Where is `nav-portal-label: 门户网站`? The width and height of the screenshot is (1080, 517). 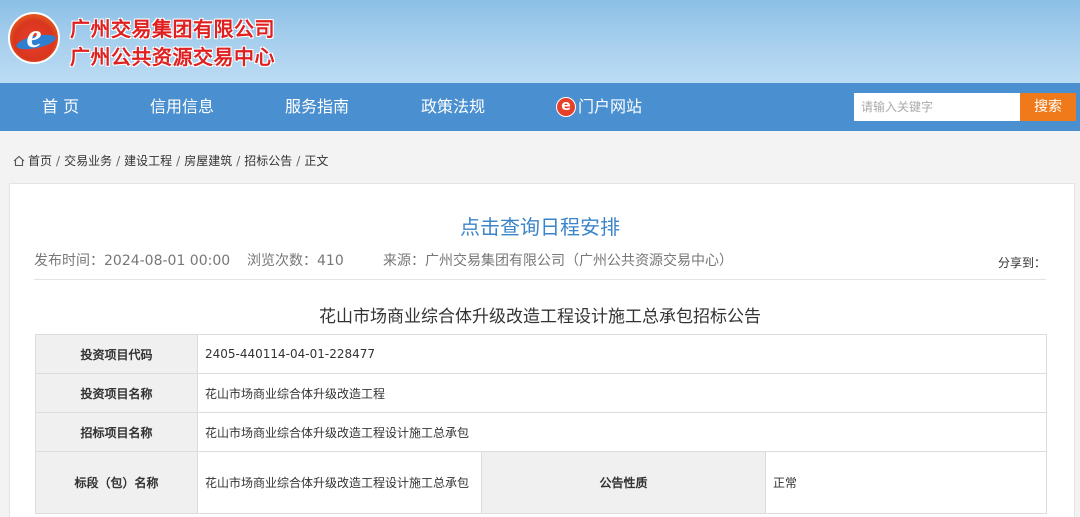 nav-portal-label: 门户网站 is located at coordinates (610, 106).